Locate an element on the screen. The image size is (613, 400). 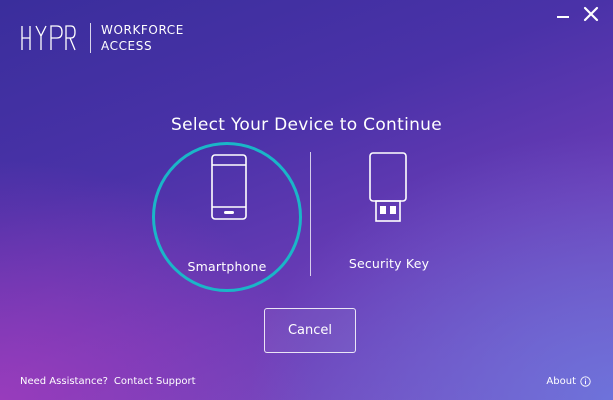
close-icon is located at coordinates (591, 14).